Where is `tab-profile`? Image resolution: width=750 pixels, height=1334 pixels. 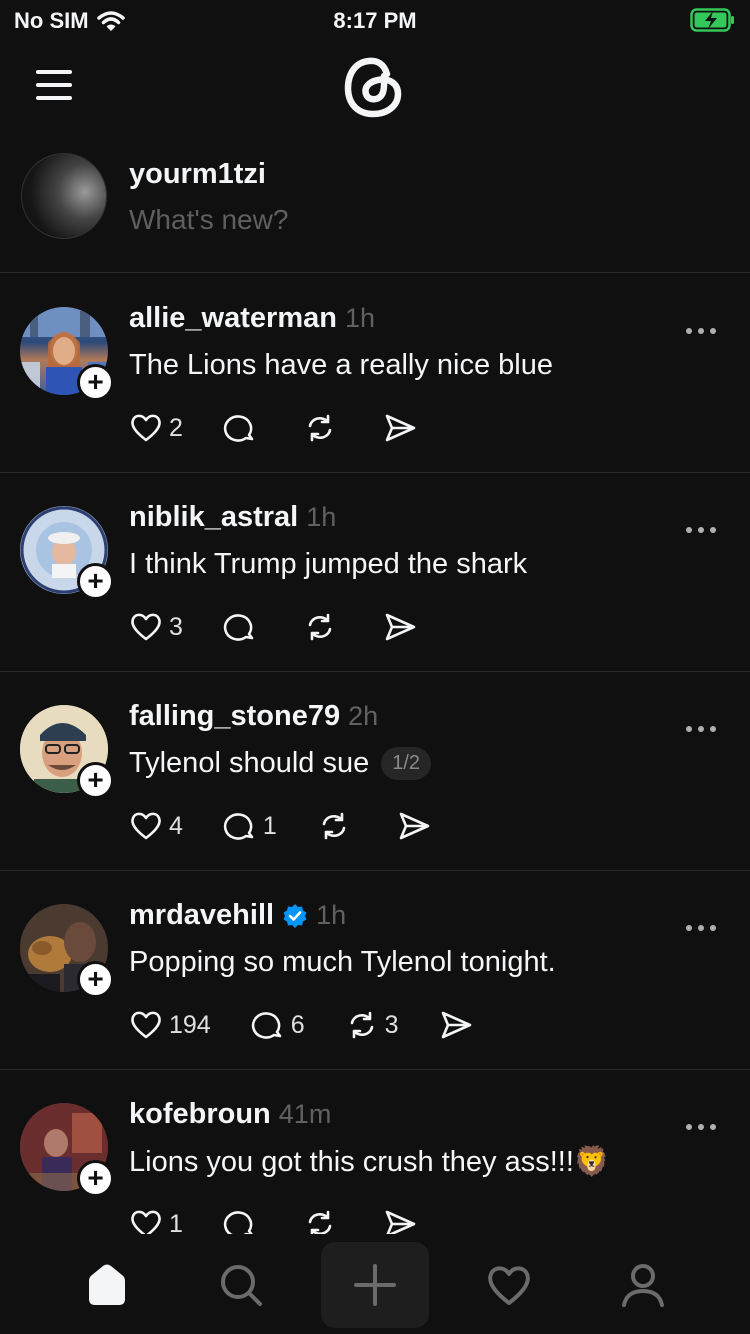
tab-profile is located at coordinates (643, 1285).